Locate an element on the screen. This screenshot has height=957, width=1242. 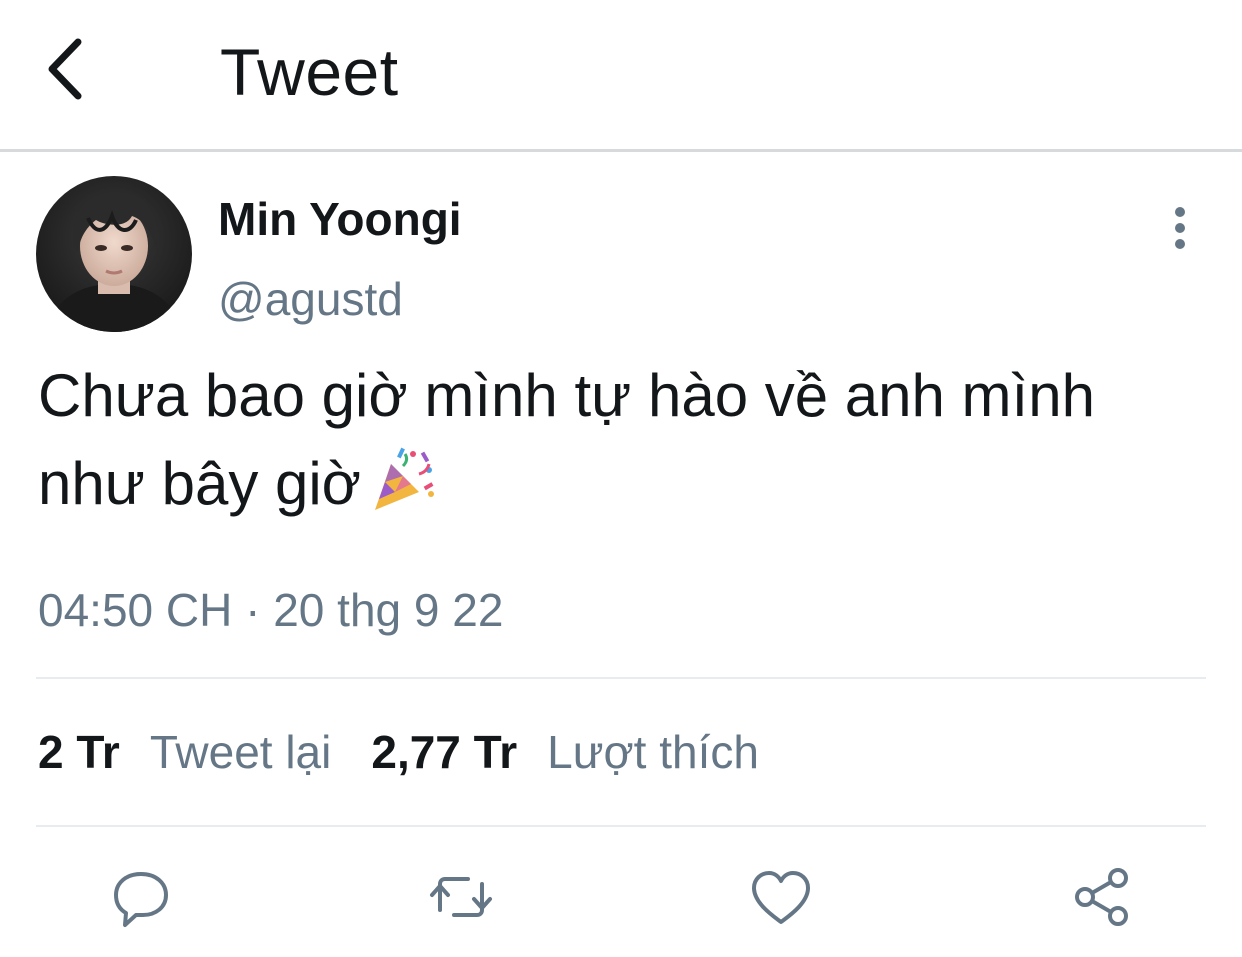
profile-photo is located at coordinates (114, 254).